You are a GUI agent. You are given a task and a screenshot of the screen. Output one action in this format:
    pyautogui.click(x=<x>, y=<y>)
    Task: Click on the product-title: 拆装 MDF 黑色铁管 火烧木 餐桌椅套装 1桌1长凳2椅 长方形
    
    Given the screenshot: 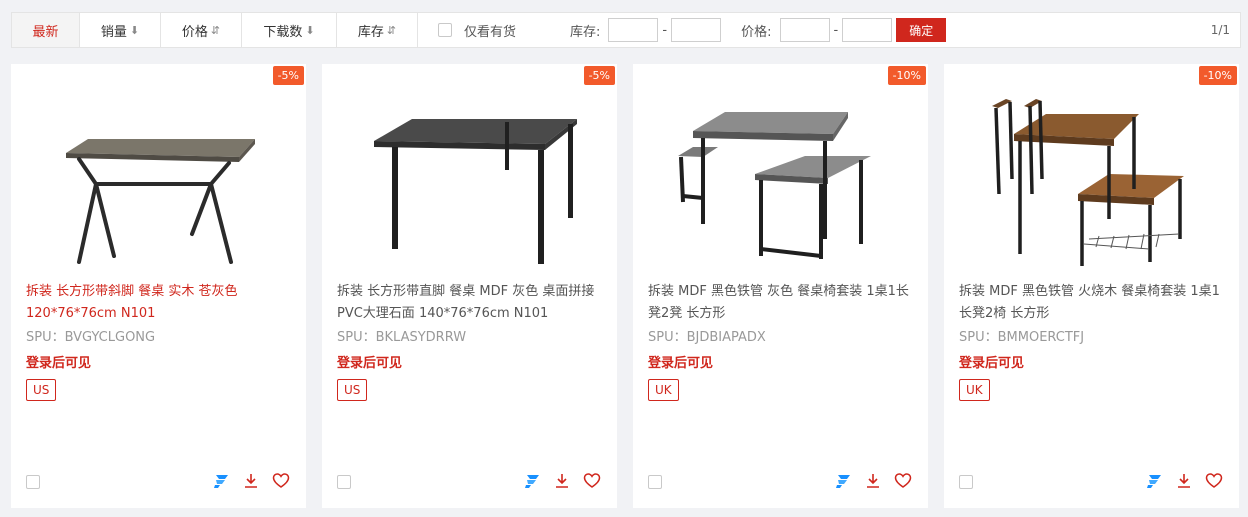 What is the action you would take?
    pyautogui.click(x=1091, y=303)
    